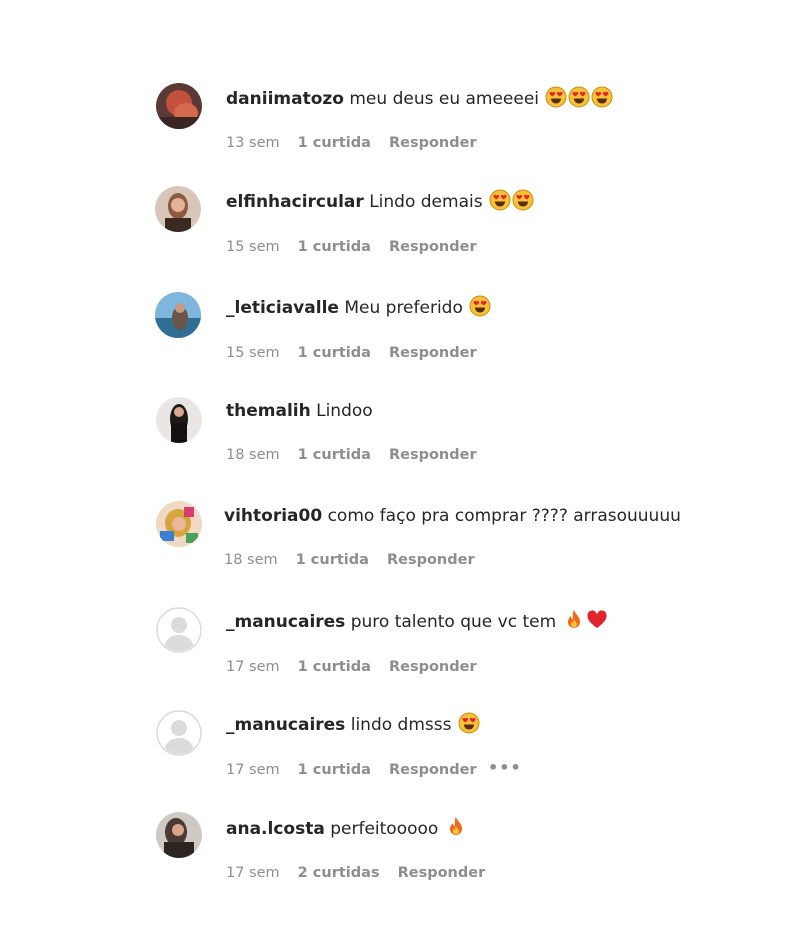 This screenshot has height=950, width=800. What do you see at coordinates (426, 202) in the screenshot?
I see `comment-text: Lindo demais` at bounding box center [426, 202].